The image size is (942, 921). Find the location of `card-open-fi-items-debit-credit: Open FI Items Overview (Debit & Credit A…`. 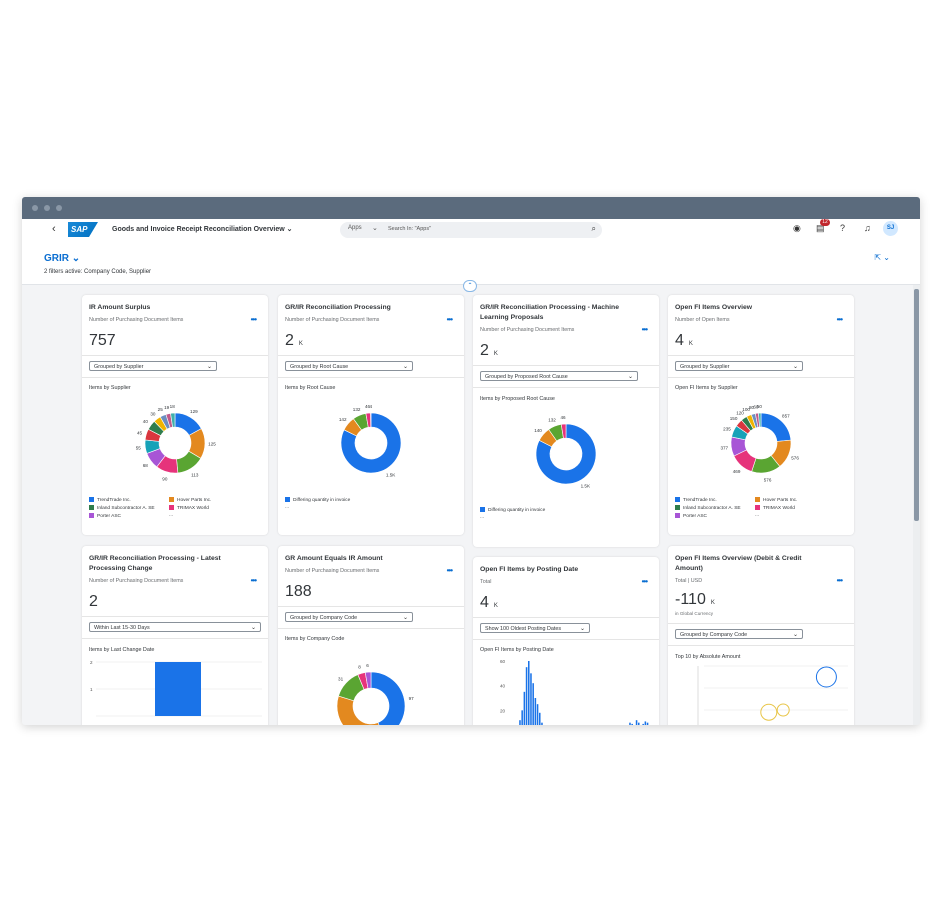

card-open-fi-items-debit-credit: Open FI Items Overview (Debit & Credit A… is located at coordinates (761, 635).